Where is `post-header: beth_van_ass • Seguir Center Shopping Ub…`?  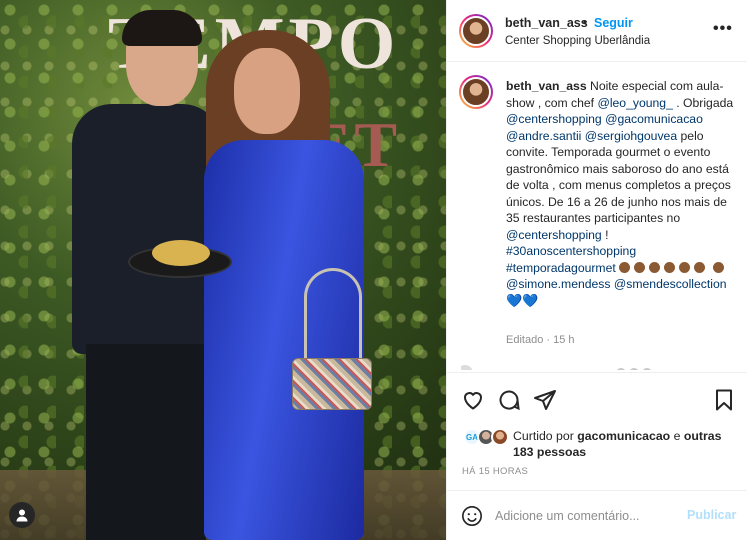 post-header: beth_van_ass • Seguir Center Shopping Ub… is located at coordinates (597, 31).